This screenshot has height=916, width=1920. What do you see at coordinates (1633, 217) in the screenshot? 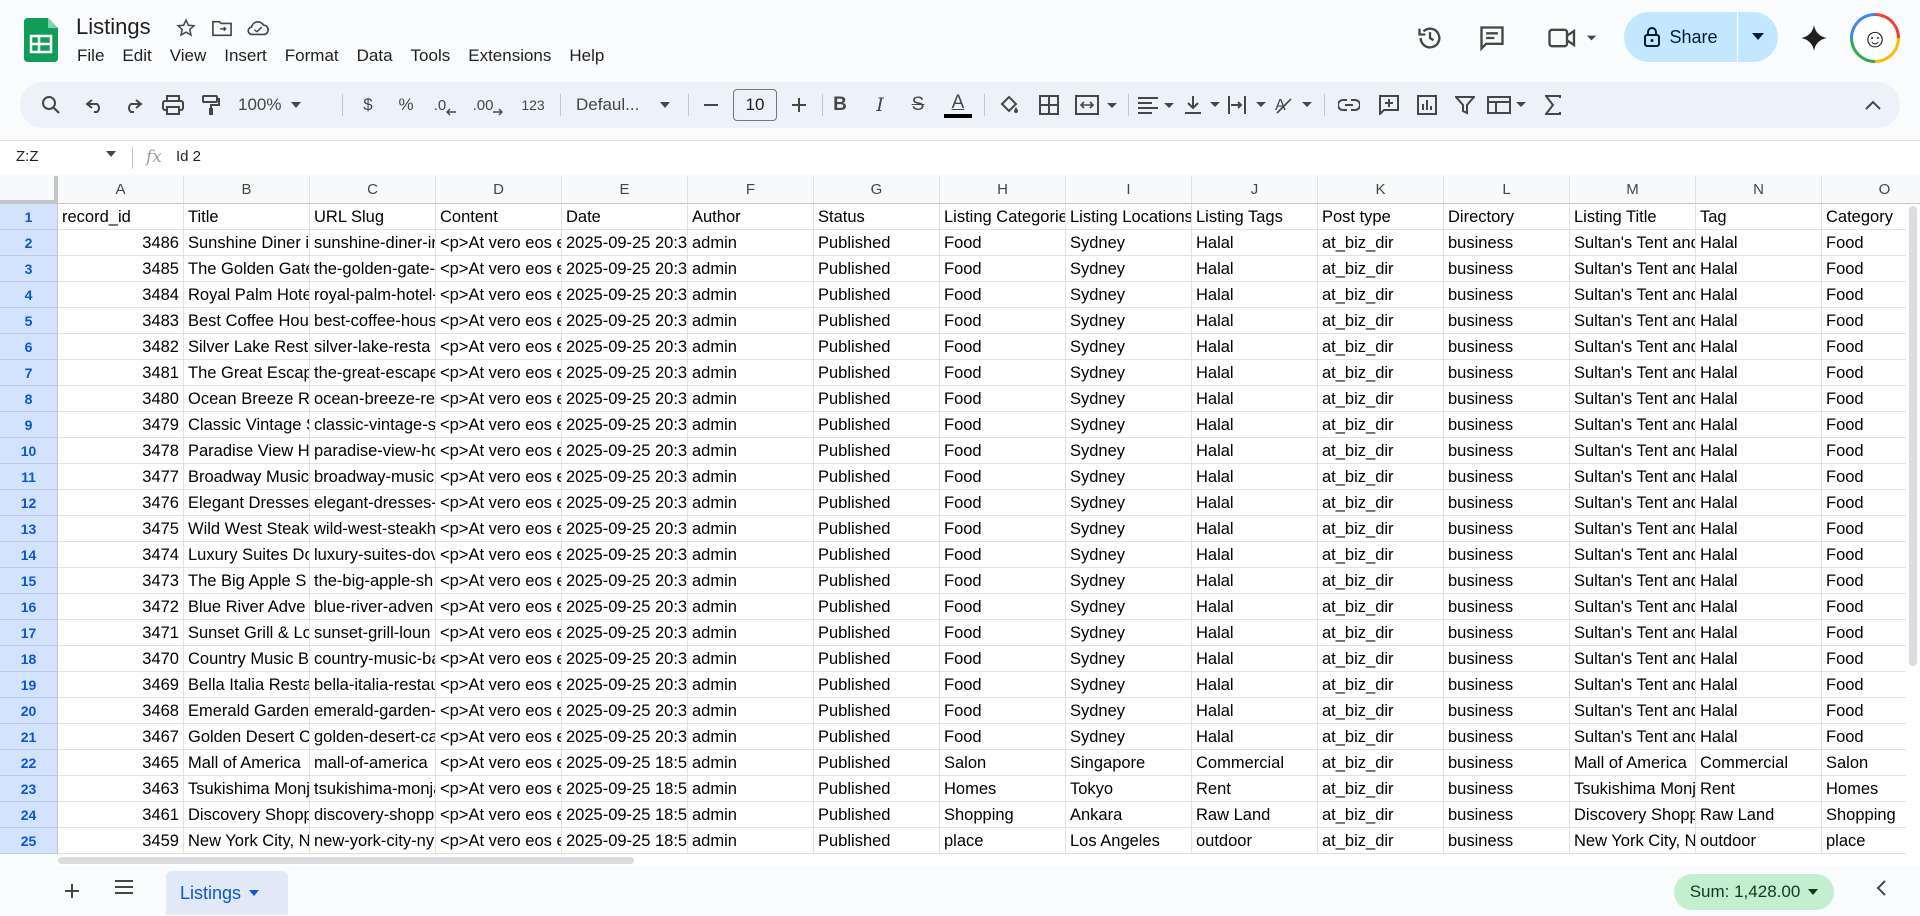
I see `header-cell: Listing Title` at bounding box center [1633, 217].